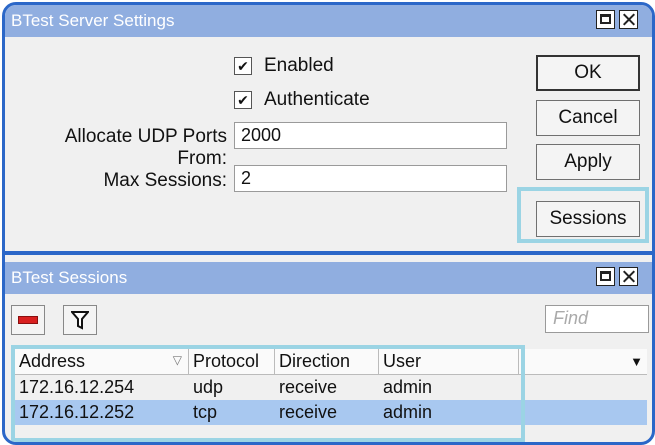  I want to click on chevron-down-icon: ▼, so click(636, 361).